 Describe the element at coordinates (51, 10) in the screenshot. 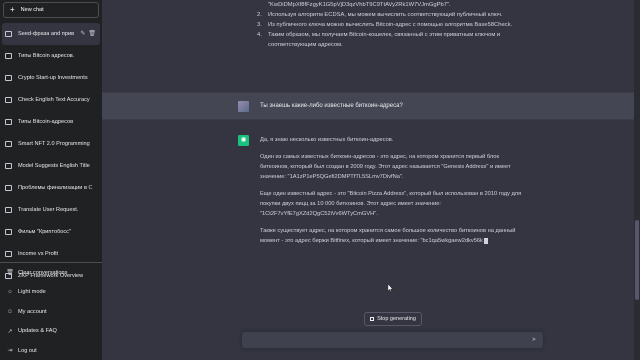

I see `new-chat-button: + New chat` at that location.